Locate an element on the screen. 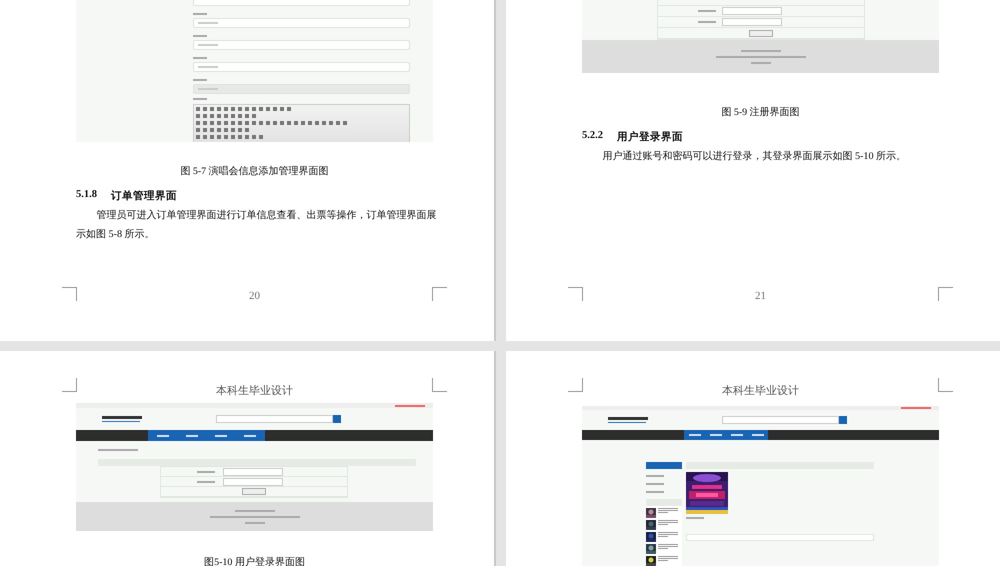  section-heading: 用户登录界面 is located at coordinates (650, 137).